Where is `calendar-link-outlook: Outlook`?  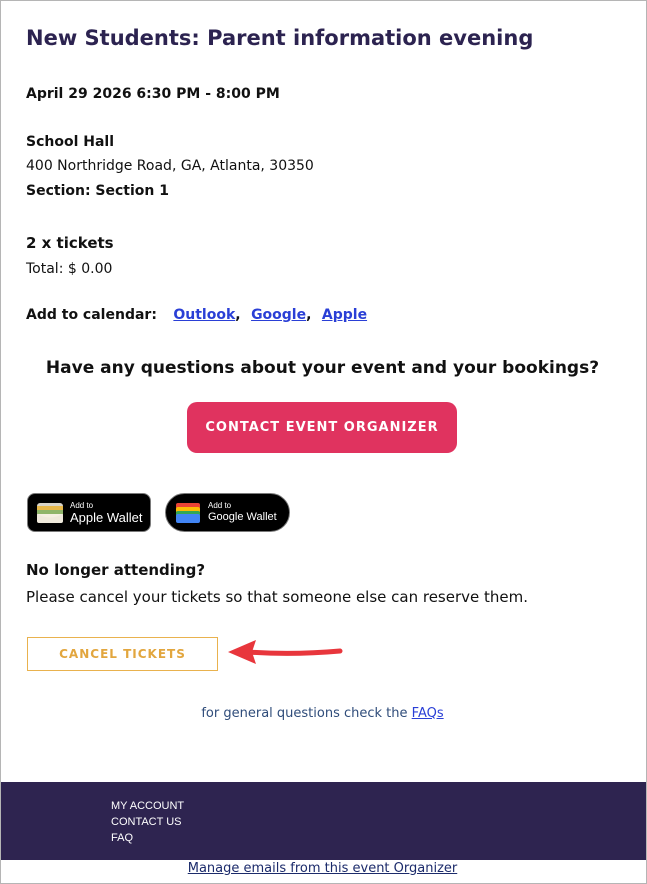
calendar-link-outlook: Outlook is located at coordinates (204, 315).